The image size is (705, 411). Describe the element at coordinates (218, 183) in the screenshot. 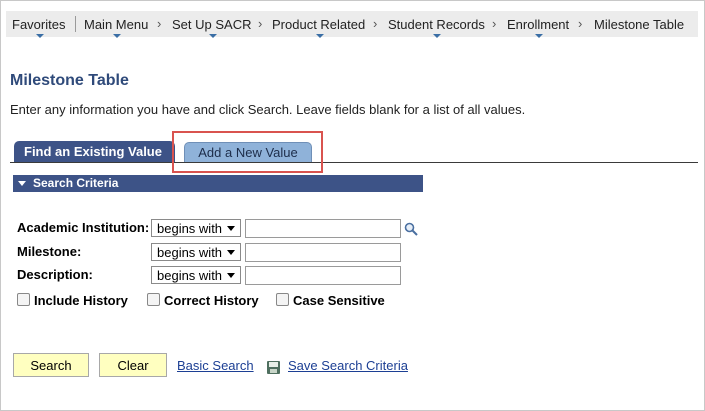

I see `search-criteria-header: Search Criteria` at that location.